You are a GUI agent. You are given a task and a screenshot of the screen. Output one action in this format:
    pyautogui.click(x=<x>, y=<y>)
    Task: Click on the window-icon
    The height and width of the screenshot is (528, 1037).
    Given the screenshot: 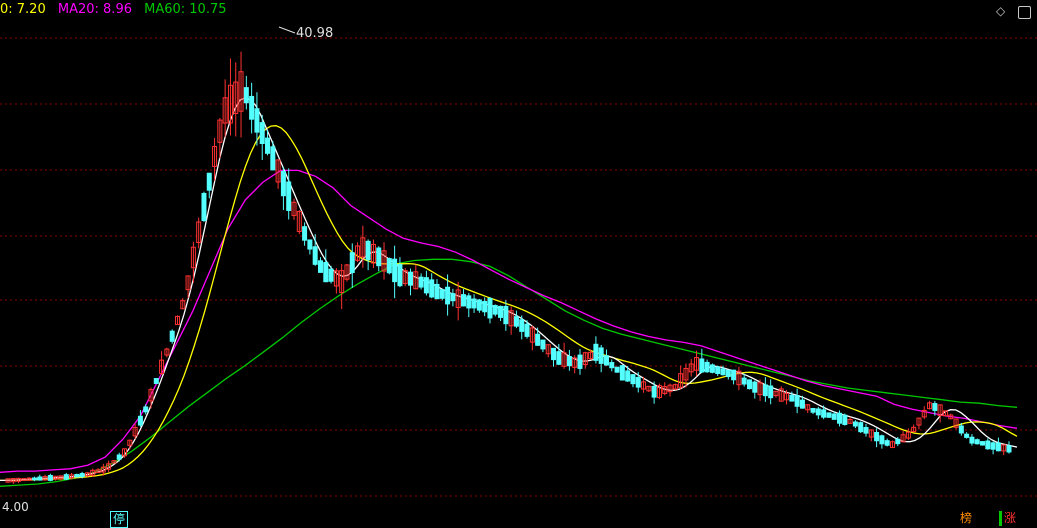 What is the action you would take?
    pyautogui.click(x=1024, y=12)
    